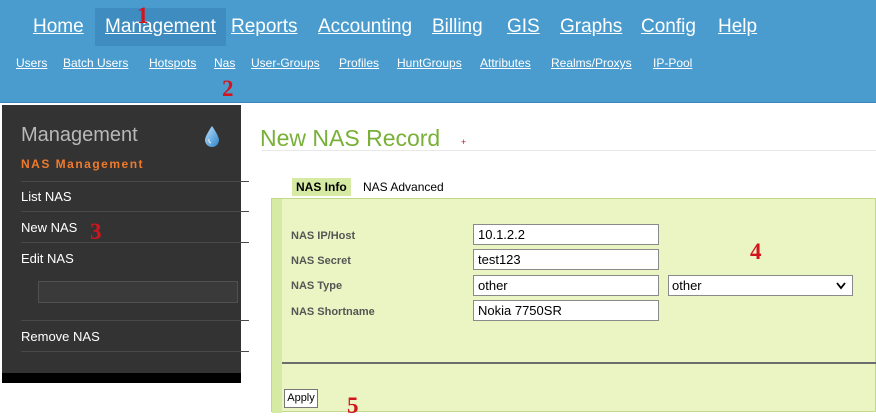 Image resolution: width=876 pixels, height=418 pixels. What do you see at coordinates (321, 261) in the screenshot?
I see `nas-secret-label: NAS Secret` at bounding box center [321, 261].